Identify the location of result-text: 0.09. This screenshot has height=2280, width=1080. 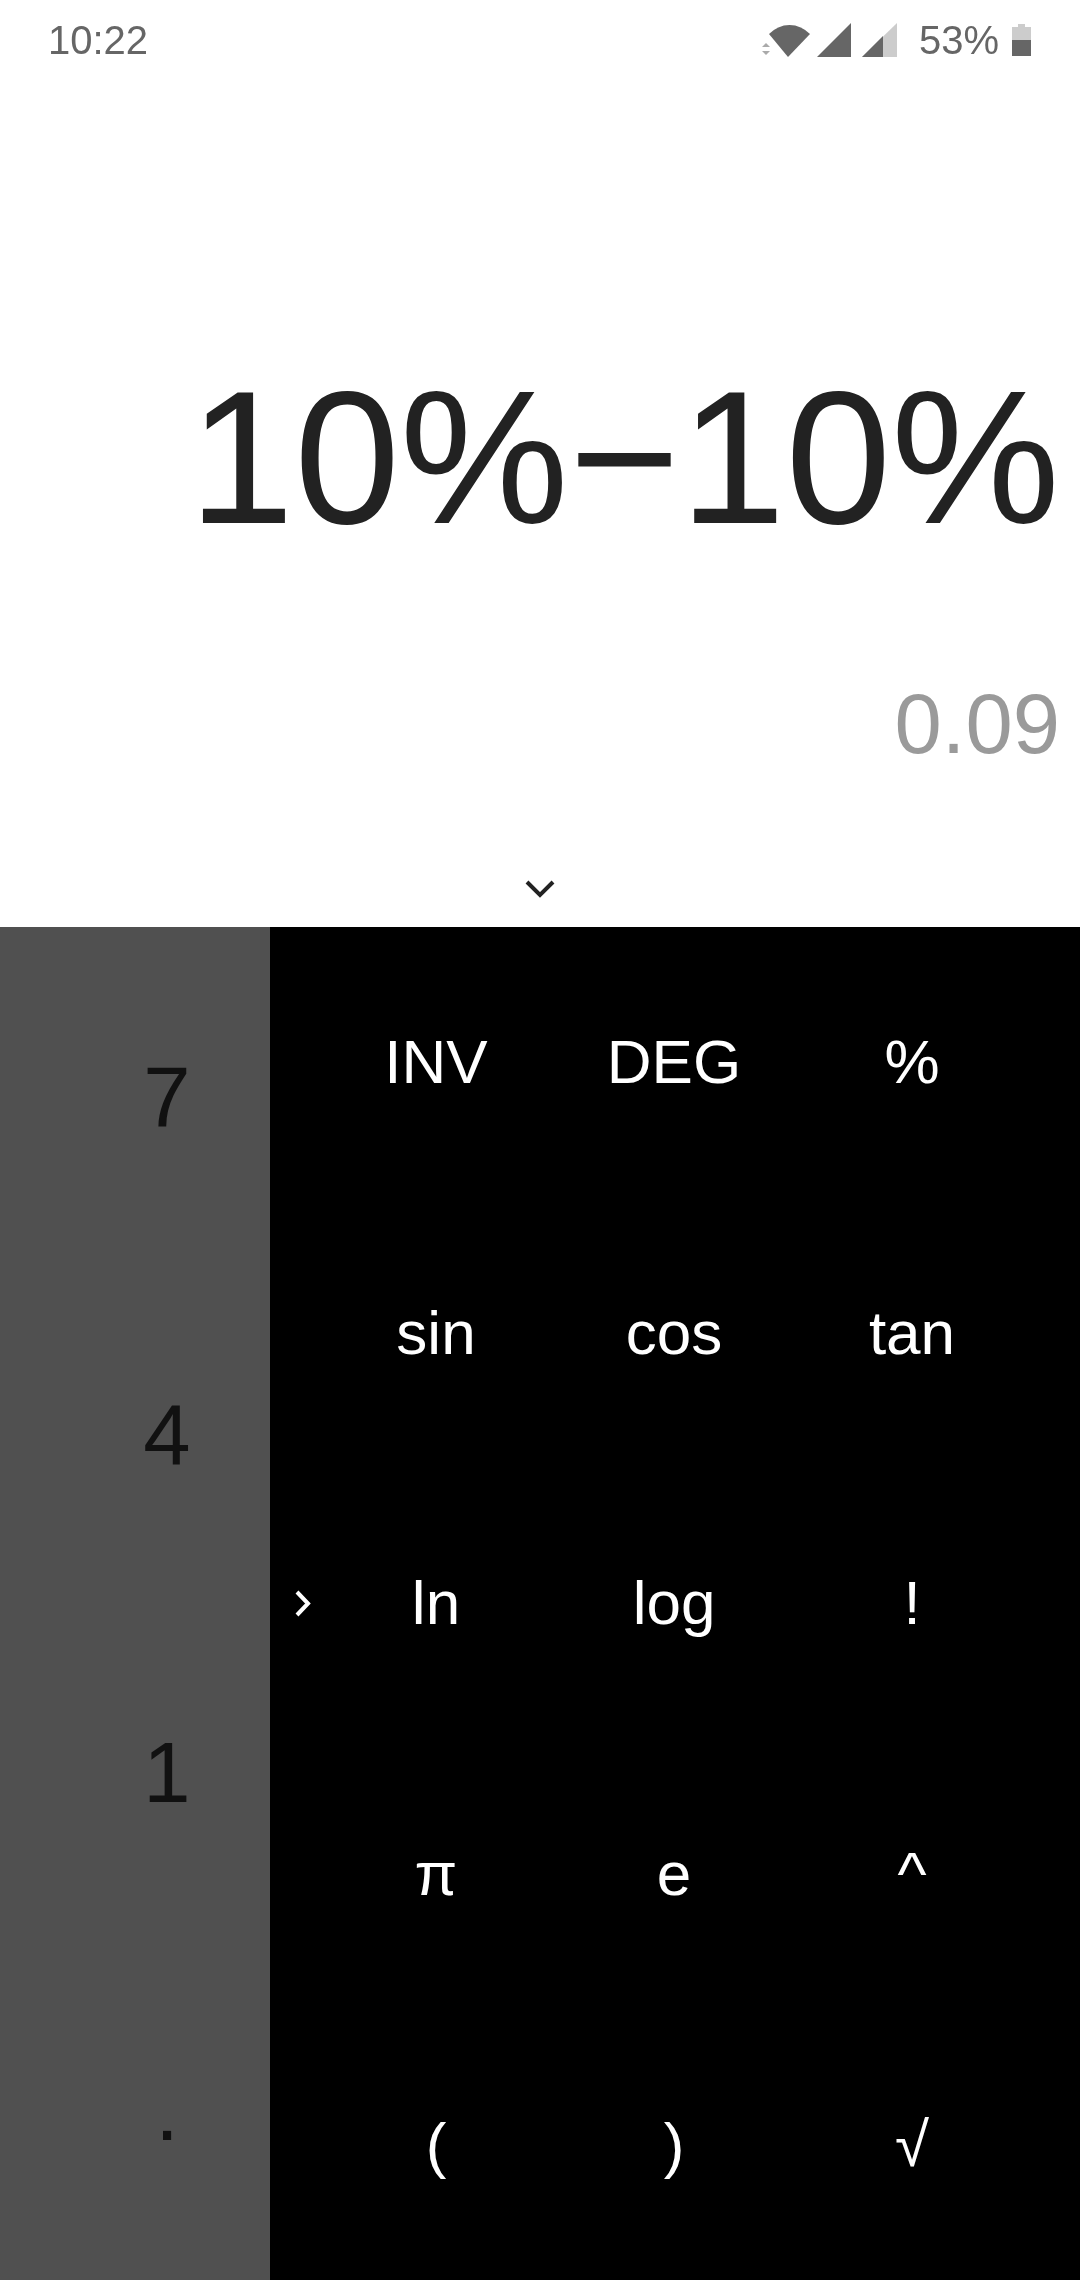
(977, 723).